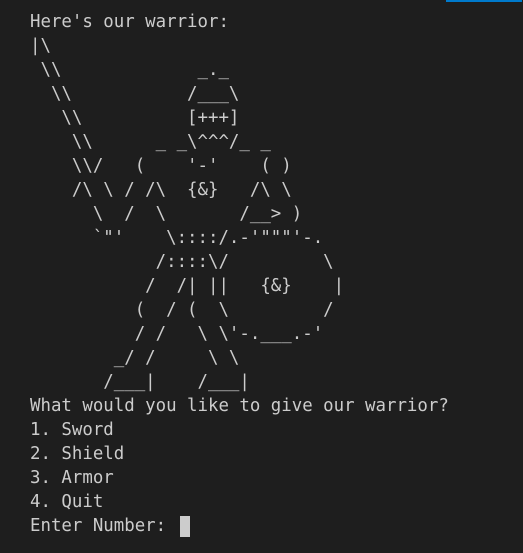 This screenshot has height=553, width=523. What do you see at coordinates (484, 1) in the screenshot?
I see `title-accent-line` at bounding box center [484, 1].